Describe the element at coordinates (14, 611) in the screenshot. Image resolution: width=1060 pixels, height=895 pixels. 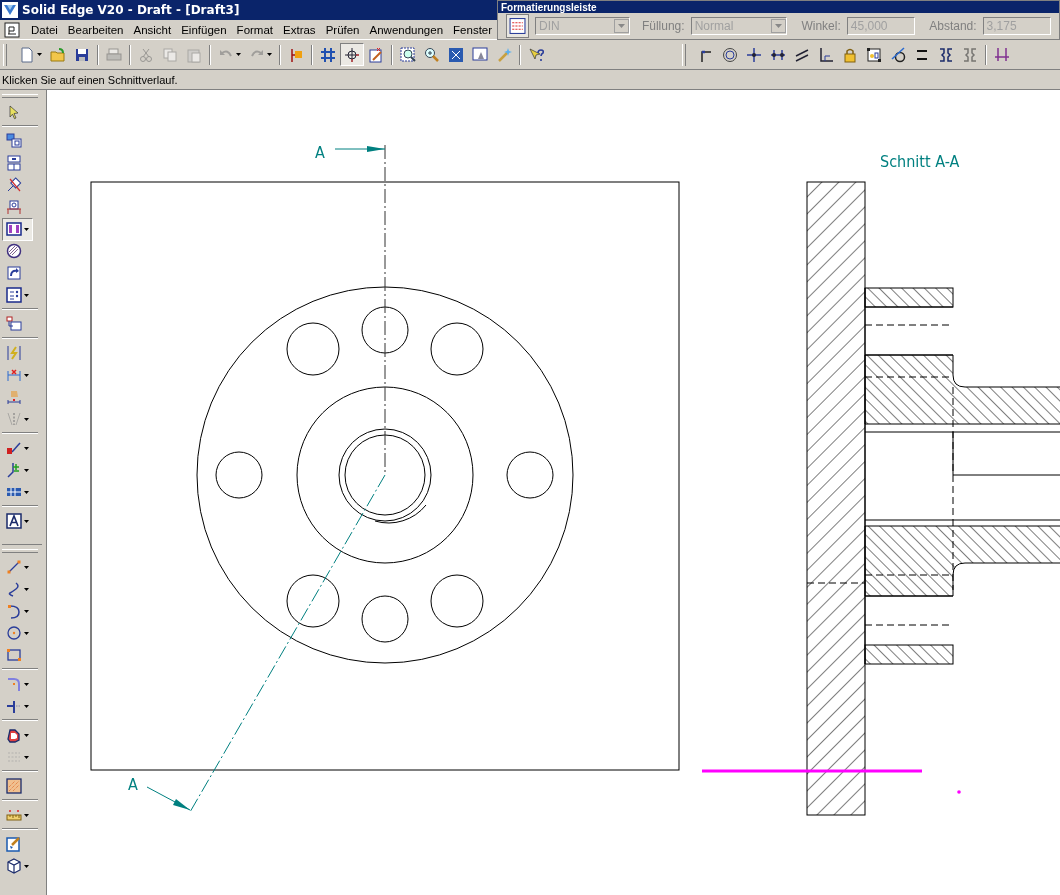
I see `arc-icon` at that location.